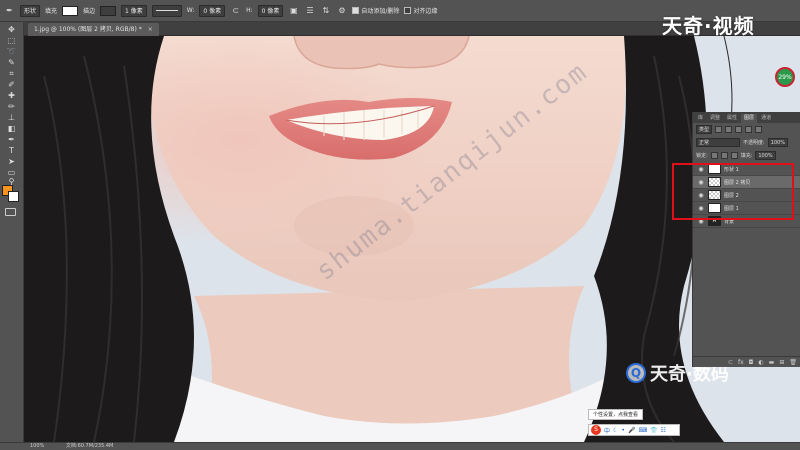 This screenshot has width=800, height=450. I want to click on layer-row: ◉ 图层 1, so click(746, 208).